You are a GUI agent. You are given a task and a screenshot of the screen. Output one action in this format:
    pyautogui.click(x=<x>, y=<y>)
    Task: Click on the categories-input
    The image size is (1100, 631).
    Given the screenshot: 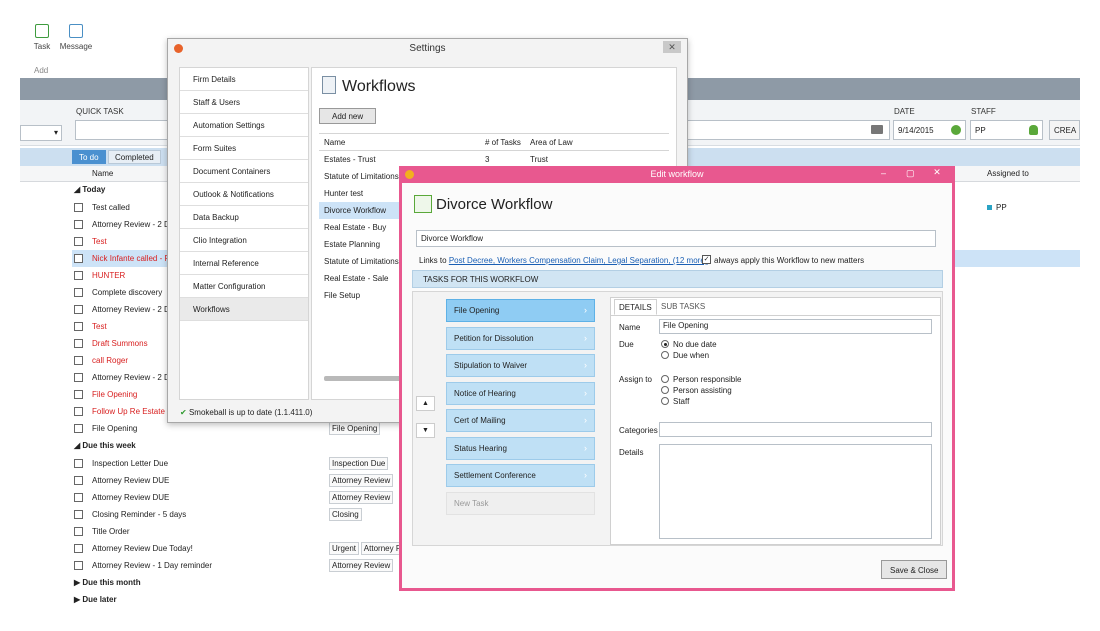 What is the action you would take?
    pyautogui.click(x=795, y=429)
    